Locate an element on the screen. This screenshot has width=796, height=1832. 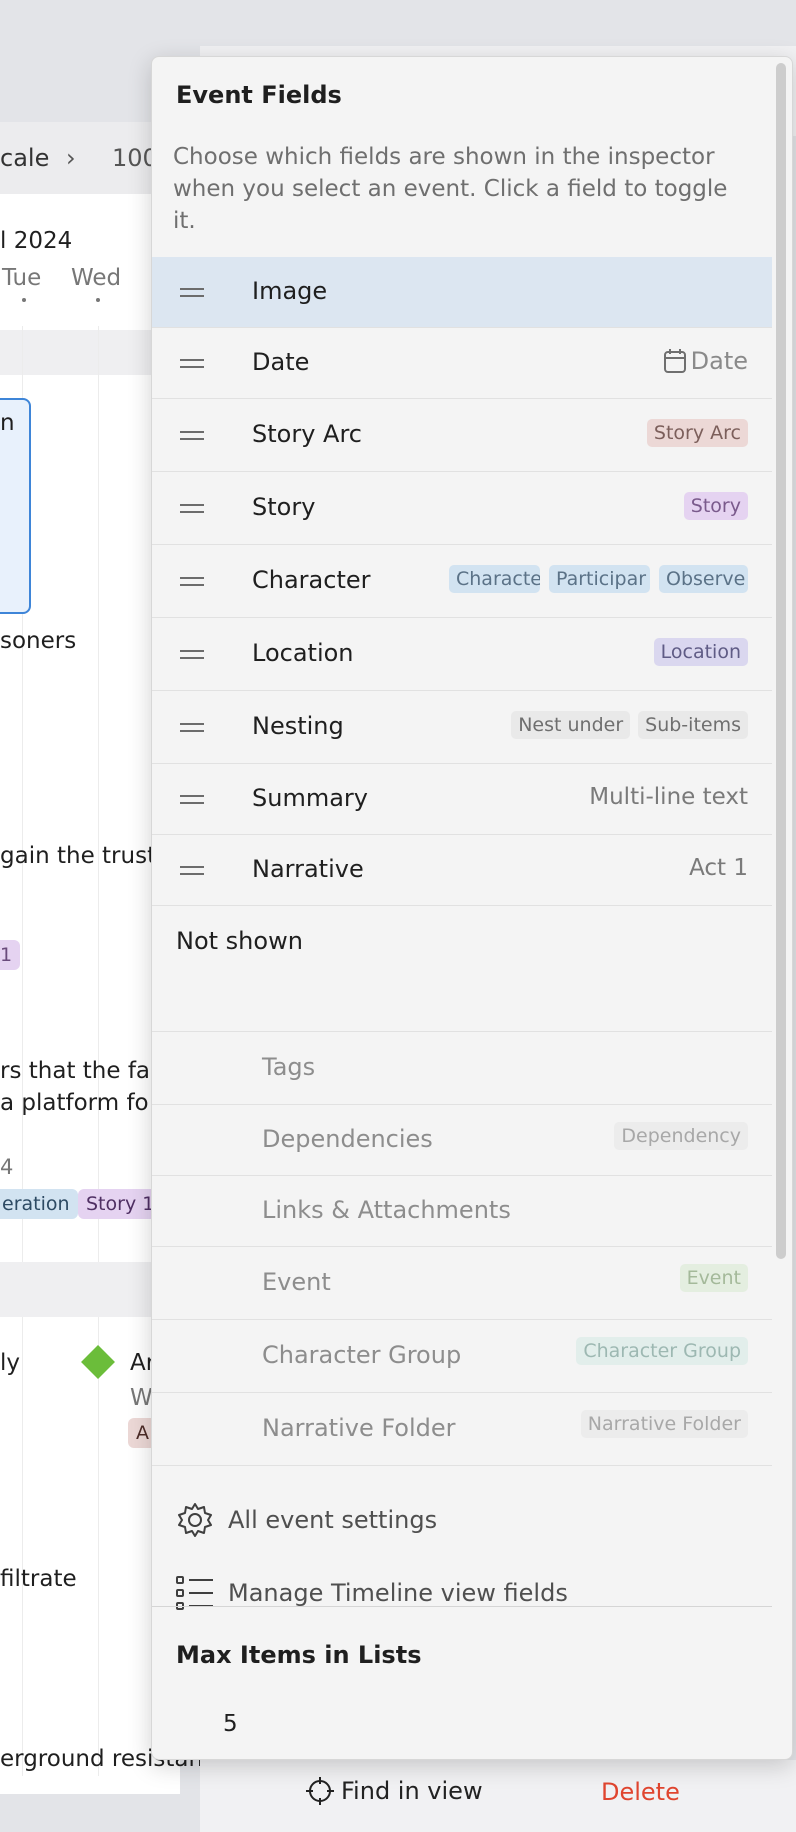
all-event-settings-button: All event settings is located at coordinates (306, 1520).